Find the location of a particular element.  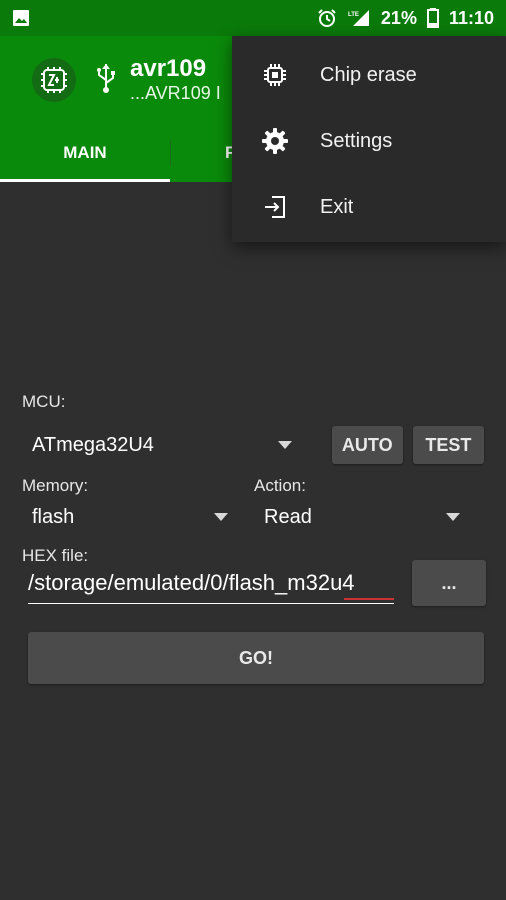

svg-text: LTE is located at coordinates (353, 15).